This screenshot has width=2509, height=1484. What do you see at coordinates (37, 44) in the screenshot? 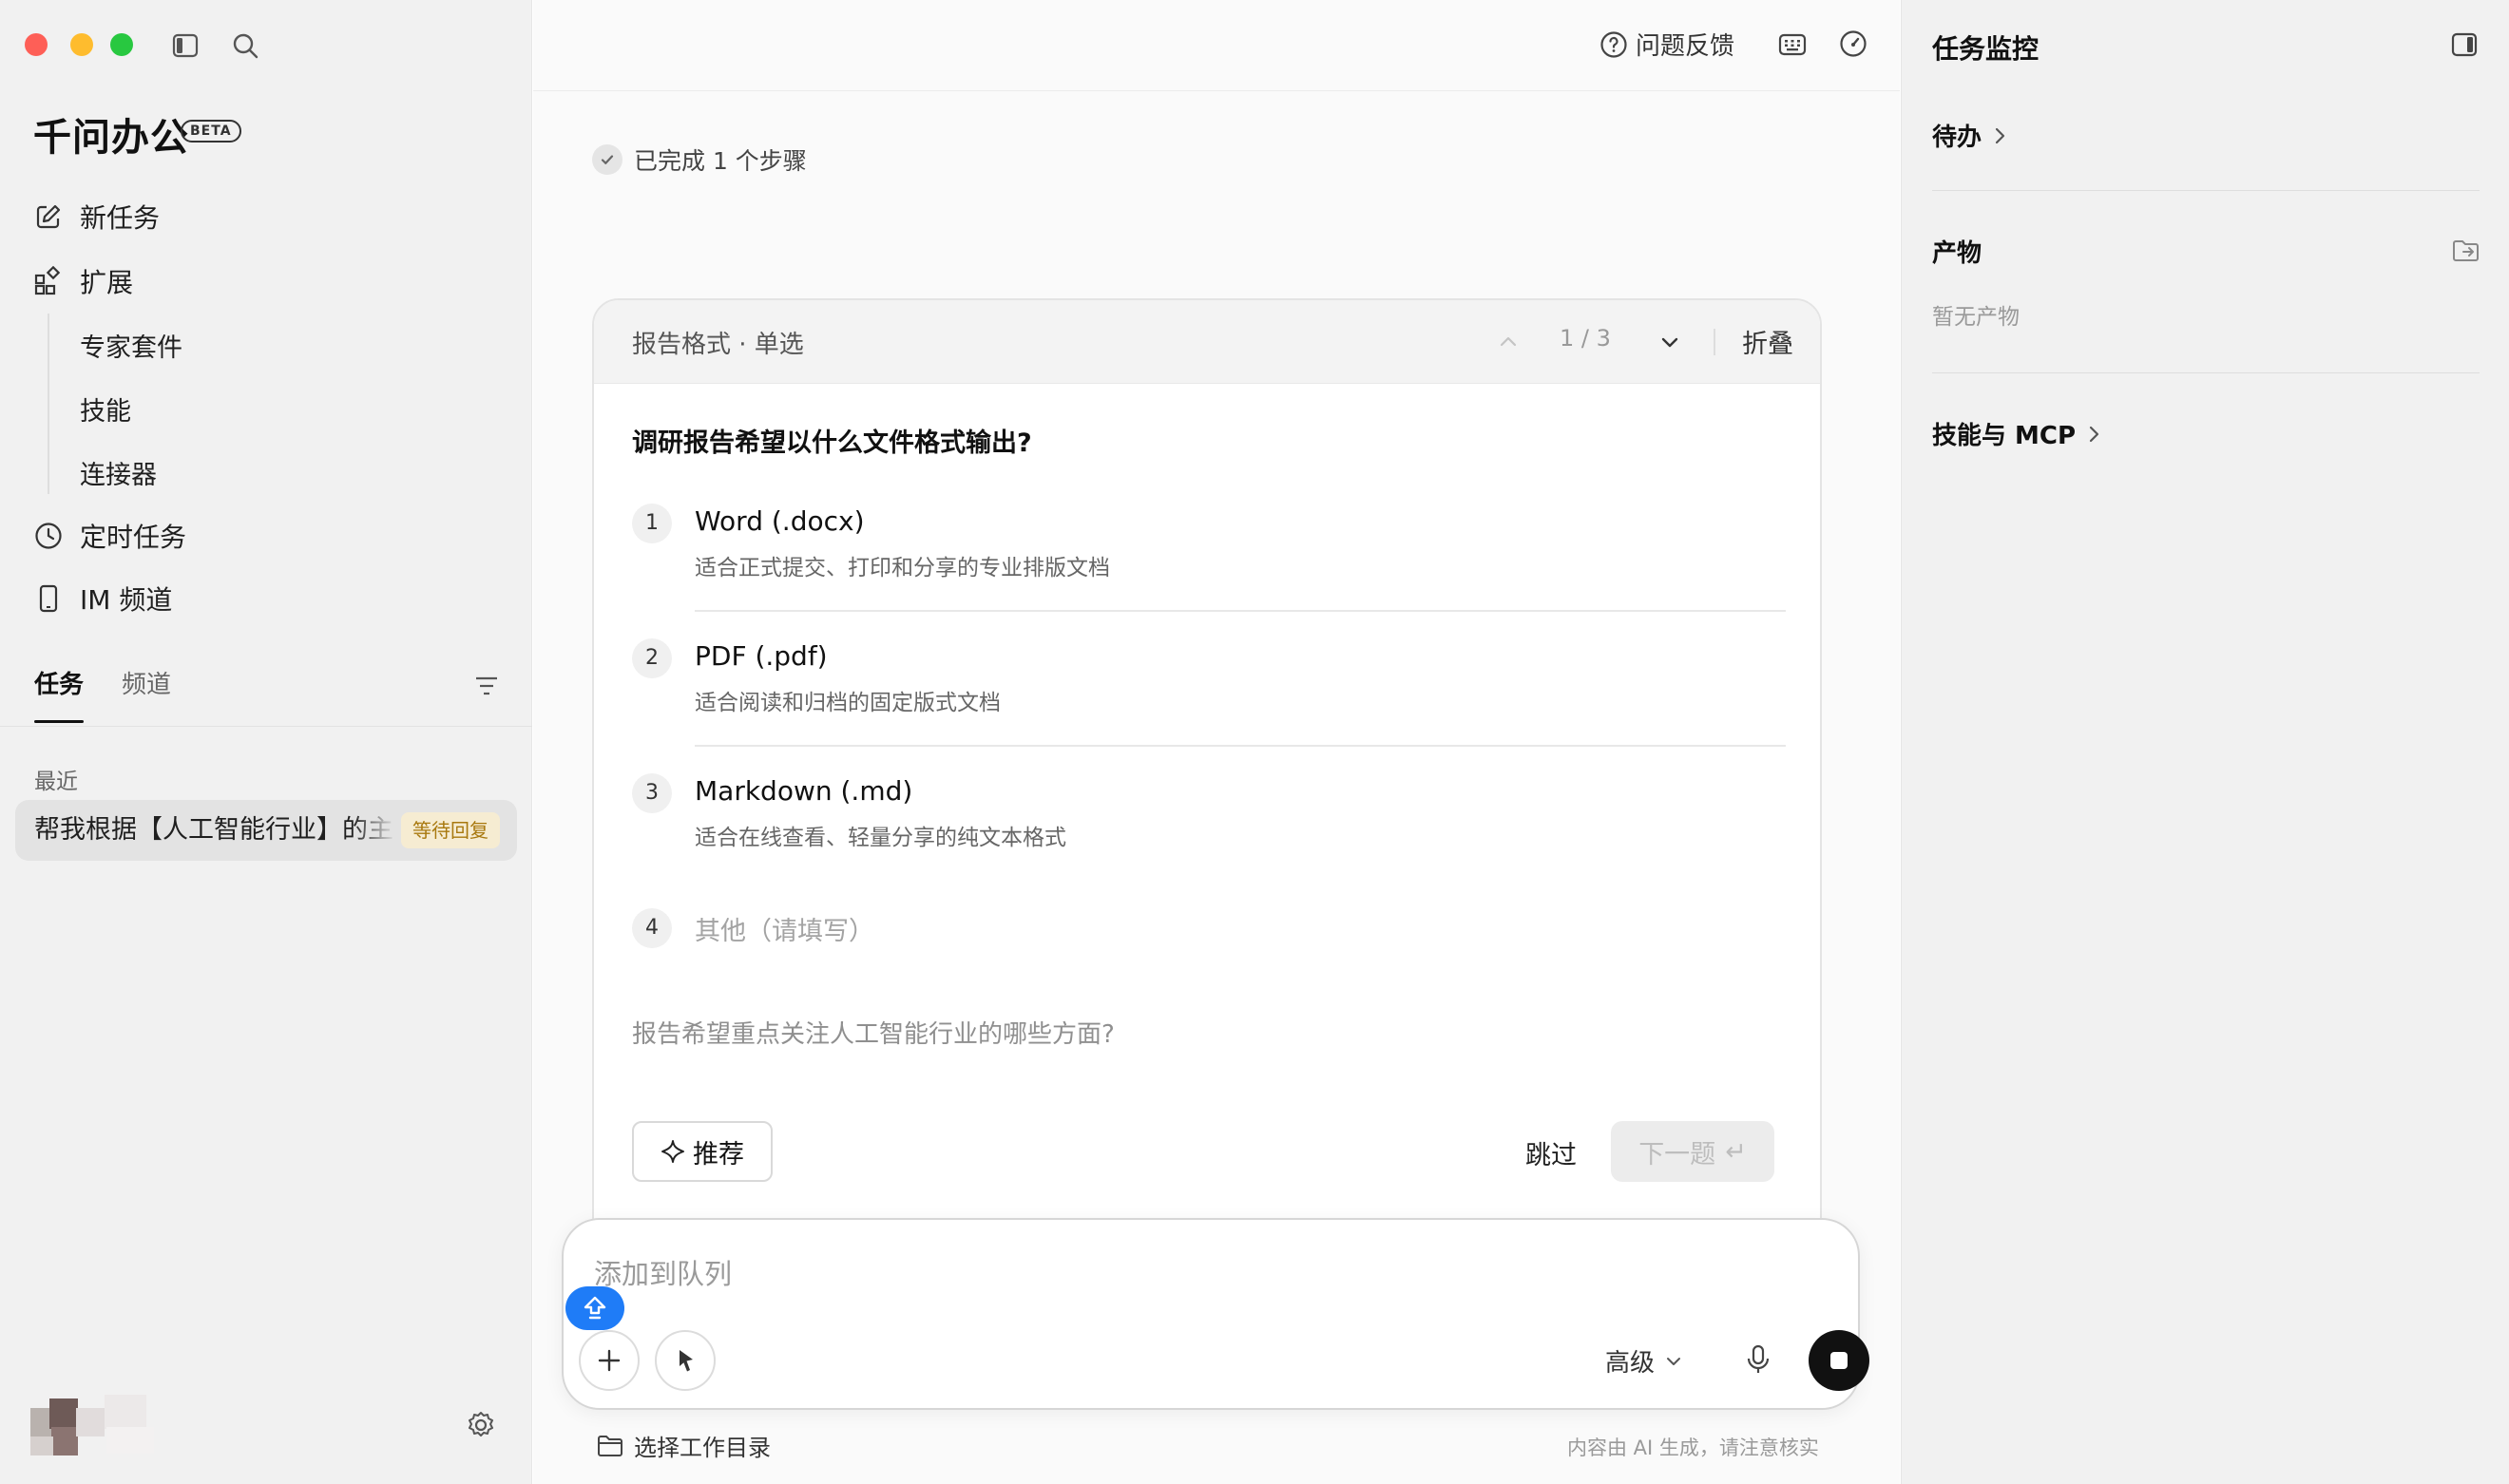
I see `close-window-button` at bounding box center [37, 44].